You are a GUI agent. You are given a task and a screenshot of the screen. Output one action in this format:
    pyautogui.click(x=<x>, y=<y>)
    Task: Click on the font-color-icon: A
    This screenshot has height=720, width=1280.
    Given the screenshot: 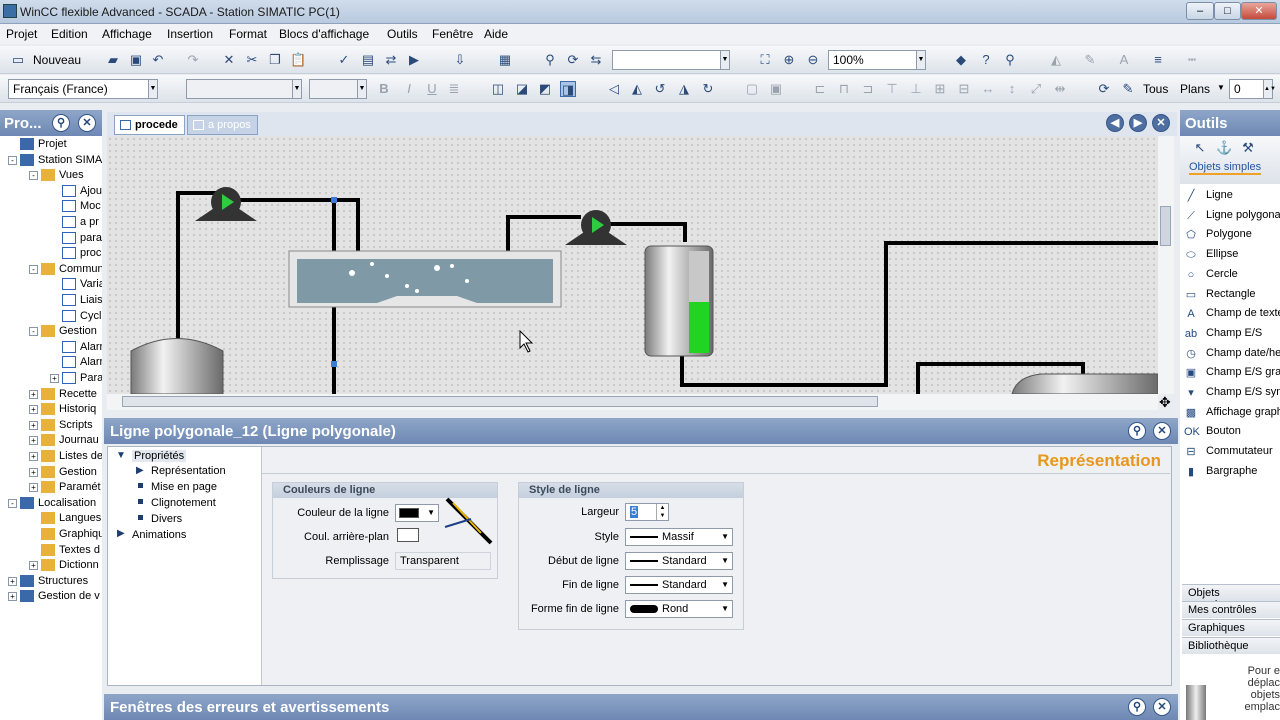 What is the action you would take?
    pyautogui.click(x=1124, y=60)
    